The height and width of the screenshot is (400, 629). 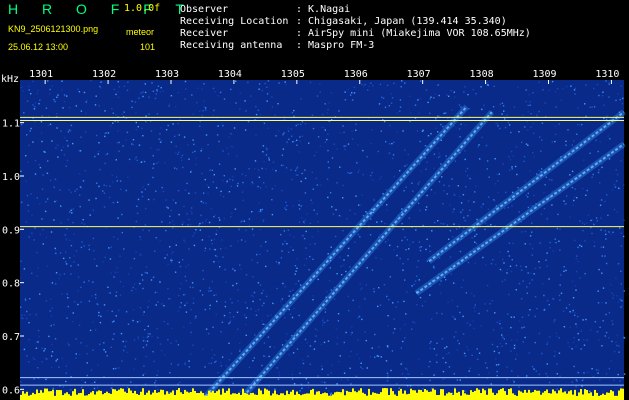 I want to click on y-axis-label: kHz, so click(x=10, y=79).